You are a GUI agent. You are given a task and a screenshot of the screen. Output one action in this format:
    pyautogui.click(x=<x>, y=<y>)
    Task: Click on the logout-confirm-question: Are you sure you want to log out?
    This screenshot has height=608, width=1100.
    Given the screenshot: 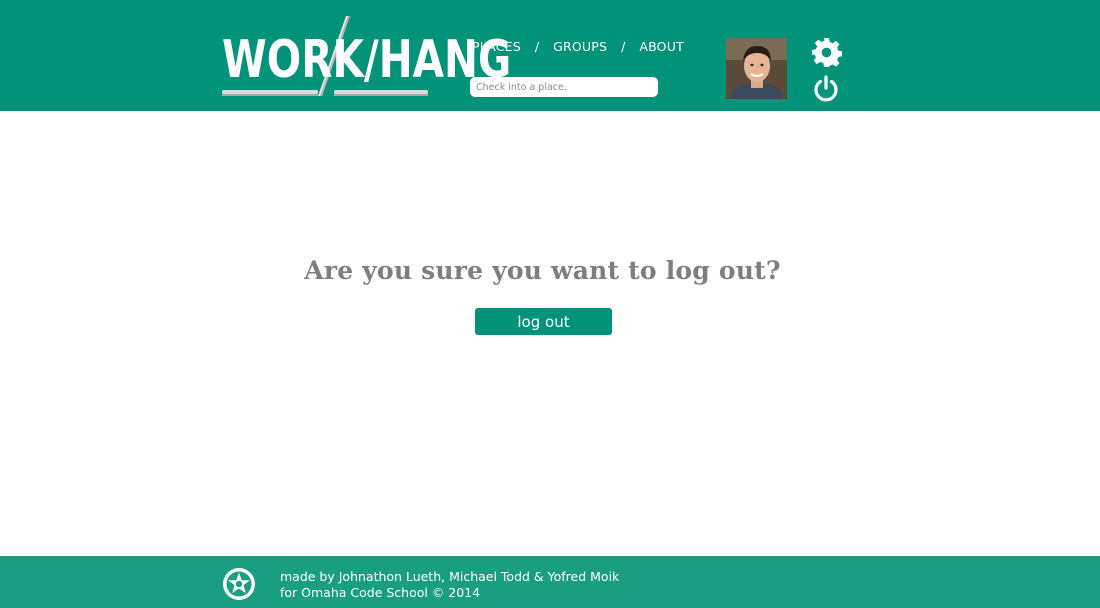 What is the action you would take?
    pyautogui.click(x=542, y=270)
    